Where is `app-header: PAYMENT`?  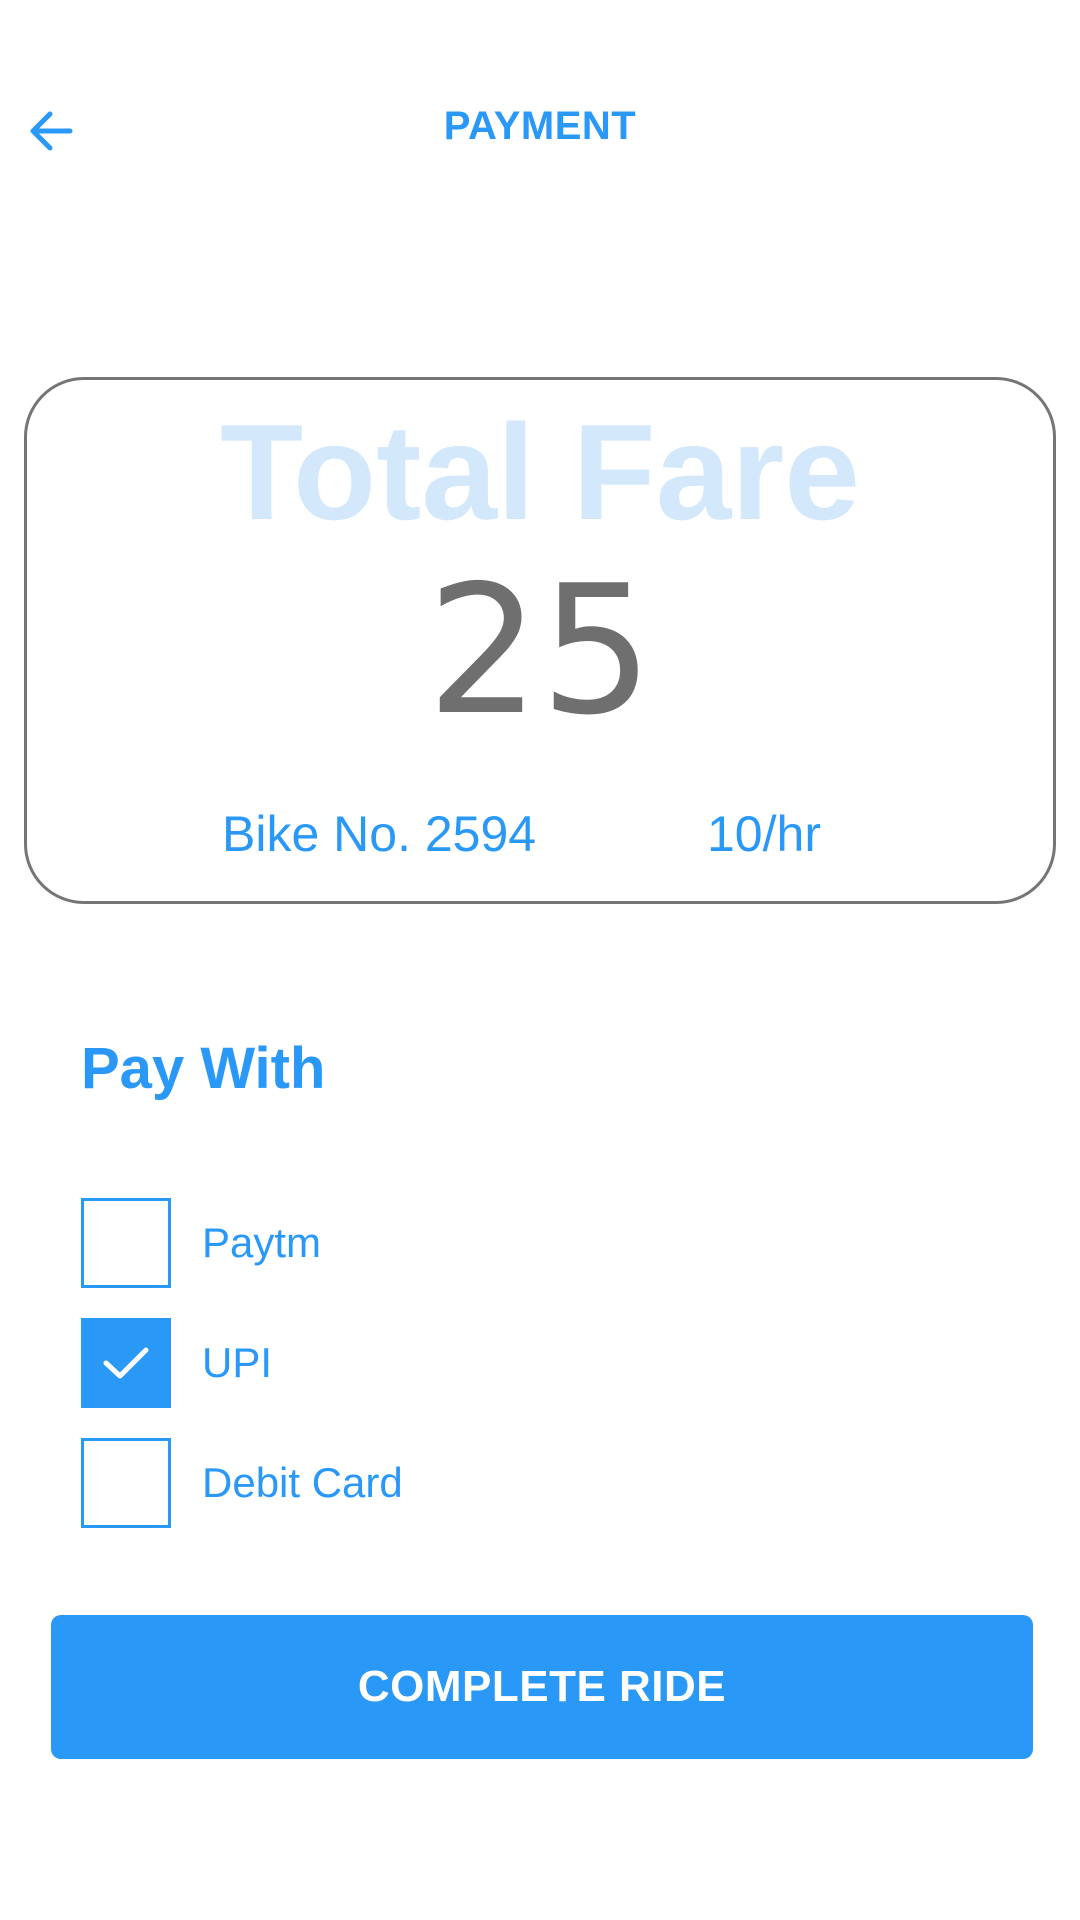 app-header: PAYMENT is located at coordinates (540, 130).